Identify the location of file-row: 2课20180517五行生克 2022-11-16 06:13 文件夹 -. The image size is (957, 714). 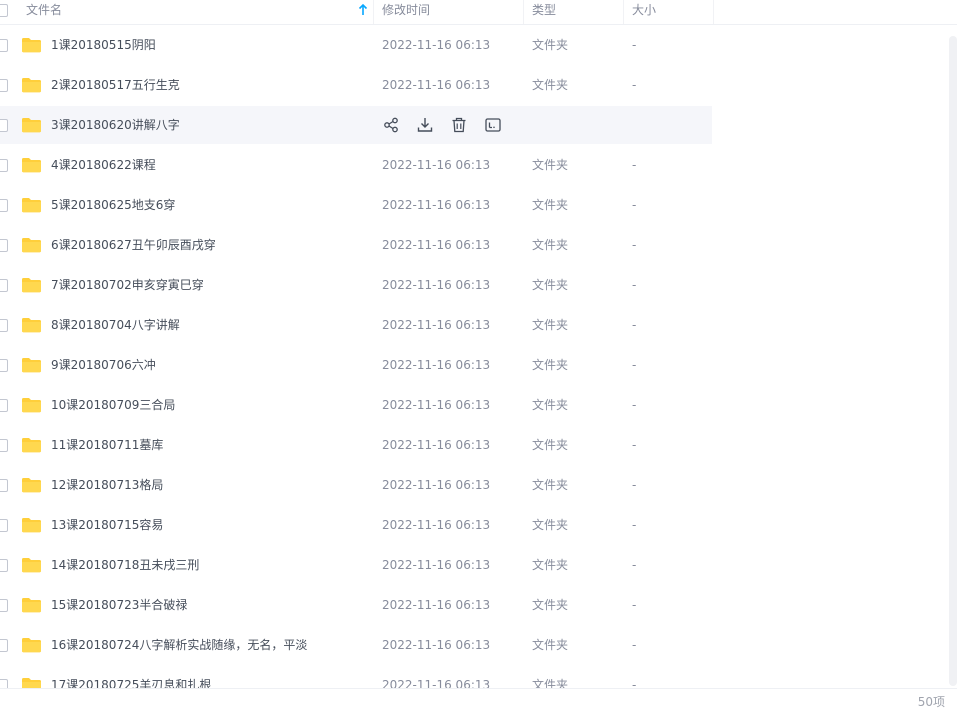
(356, 85).